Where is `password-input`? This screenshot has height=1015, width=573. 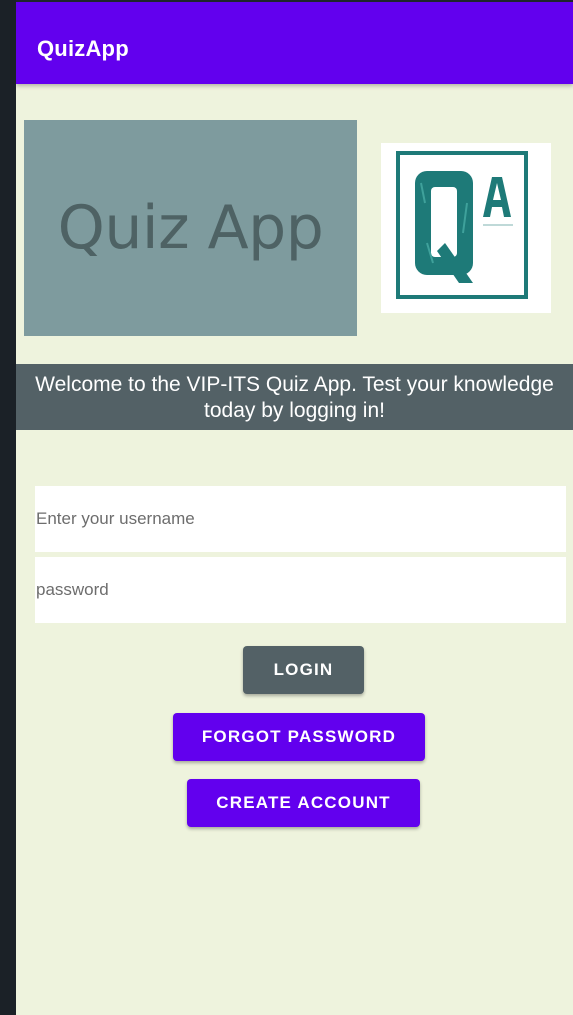 password-input is located at coordinates (300, 590).